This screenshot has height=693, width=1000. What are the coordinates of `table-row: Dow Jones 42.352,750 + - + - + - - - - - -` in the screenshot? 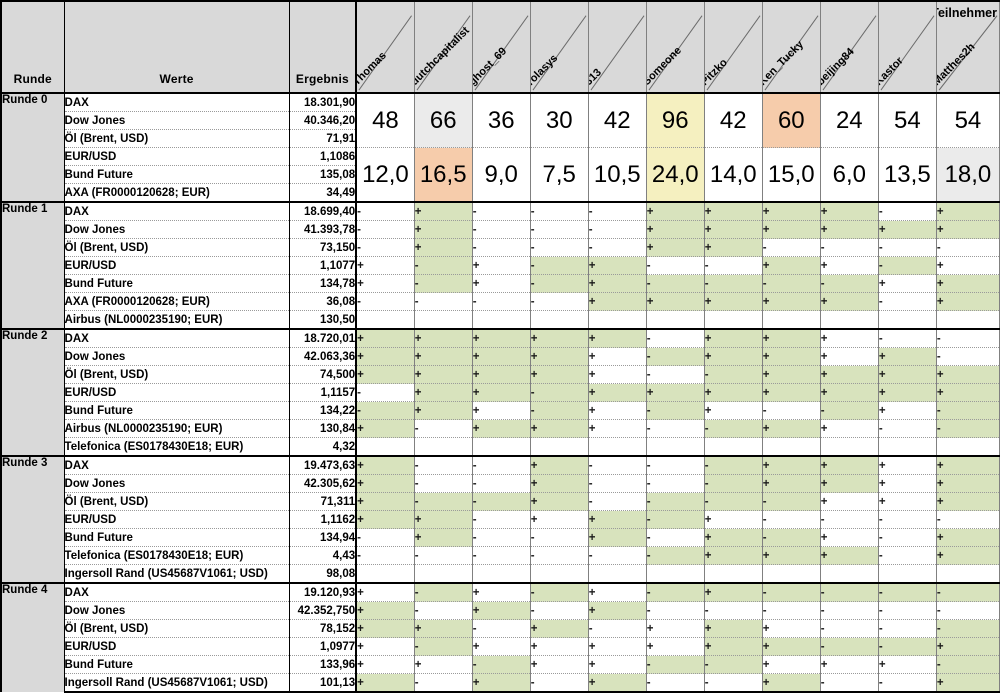 It's located at (500, 610).